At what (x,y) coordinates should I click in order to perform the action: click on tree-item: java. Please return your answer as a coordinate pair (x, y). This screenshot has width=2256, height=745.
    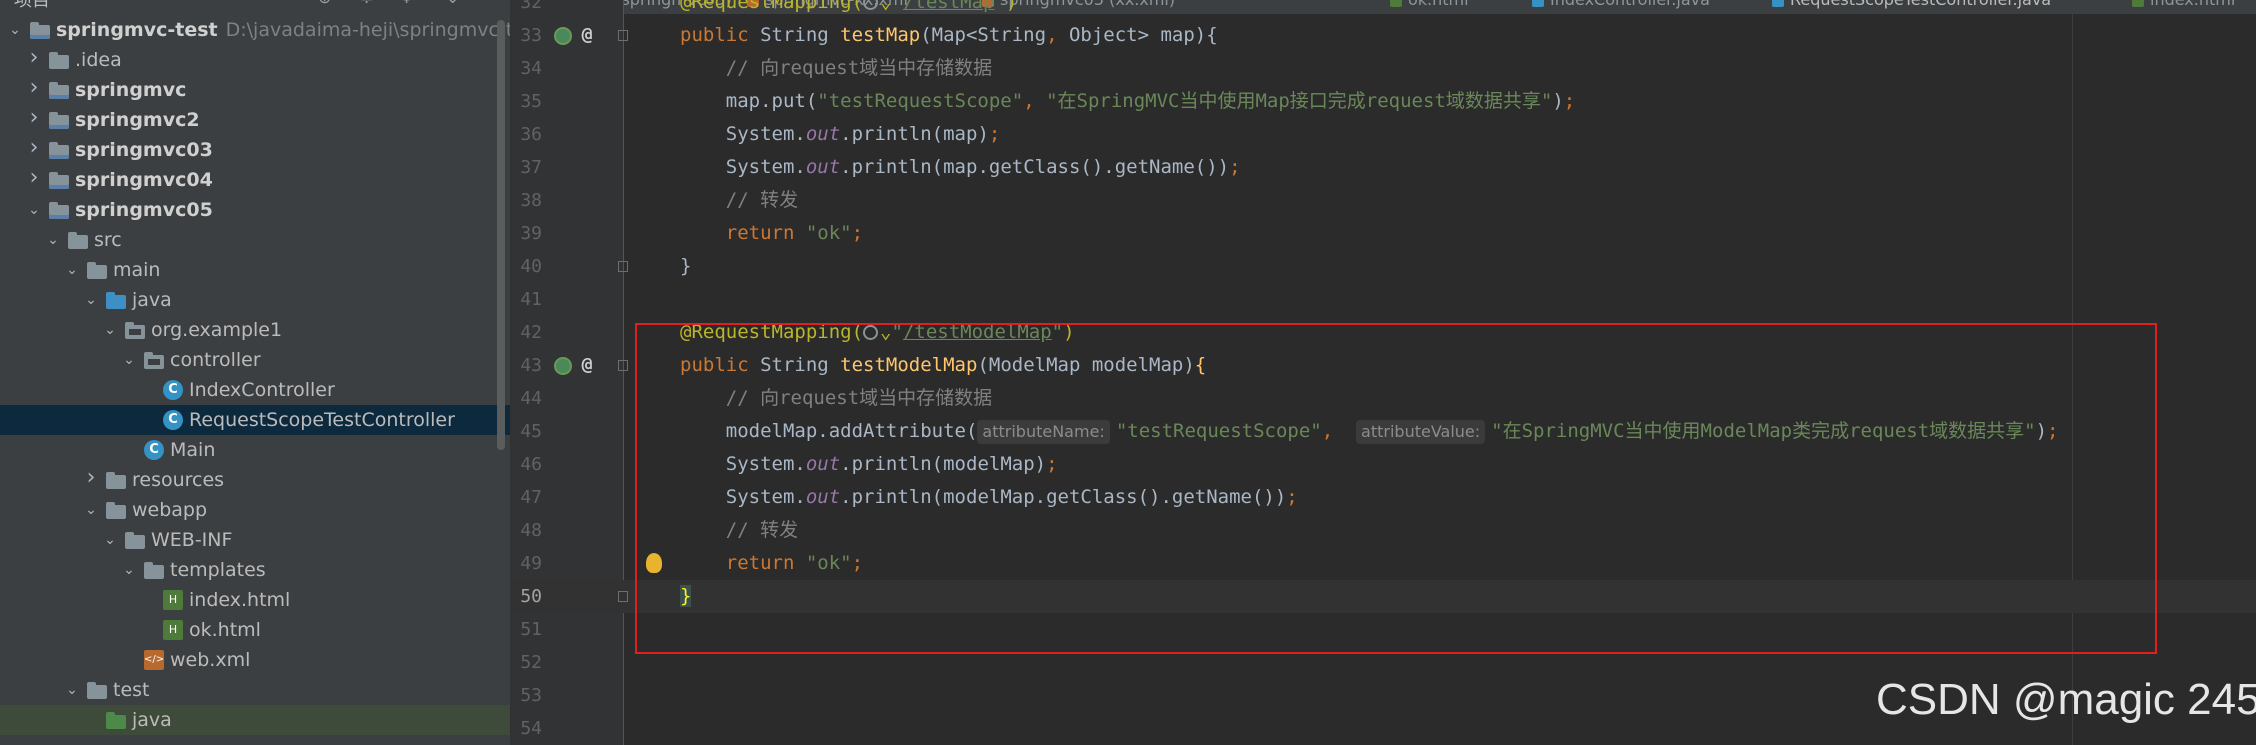
    Looking at the image, I should click on (255, 720).